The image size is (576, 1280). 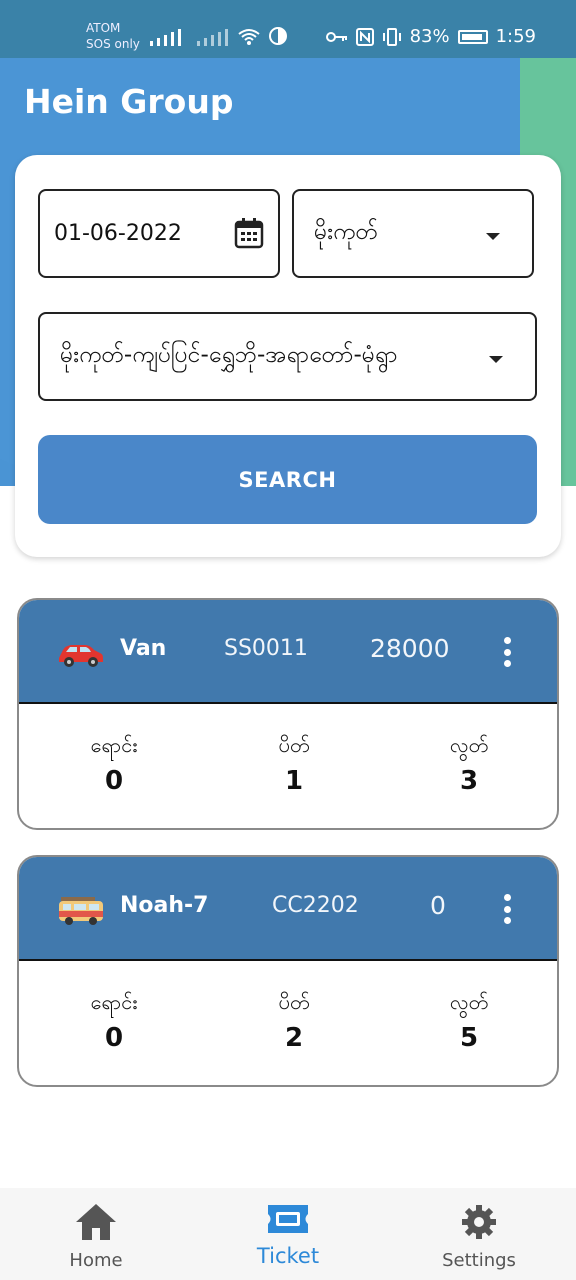 I want to click on date-value: 01-06-2022, so click(x=118, y=233).